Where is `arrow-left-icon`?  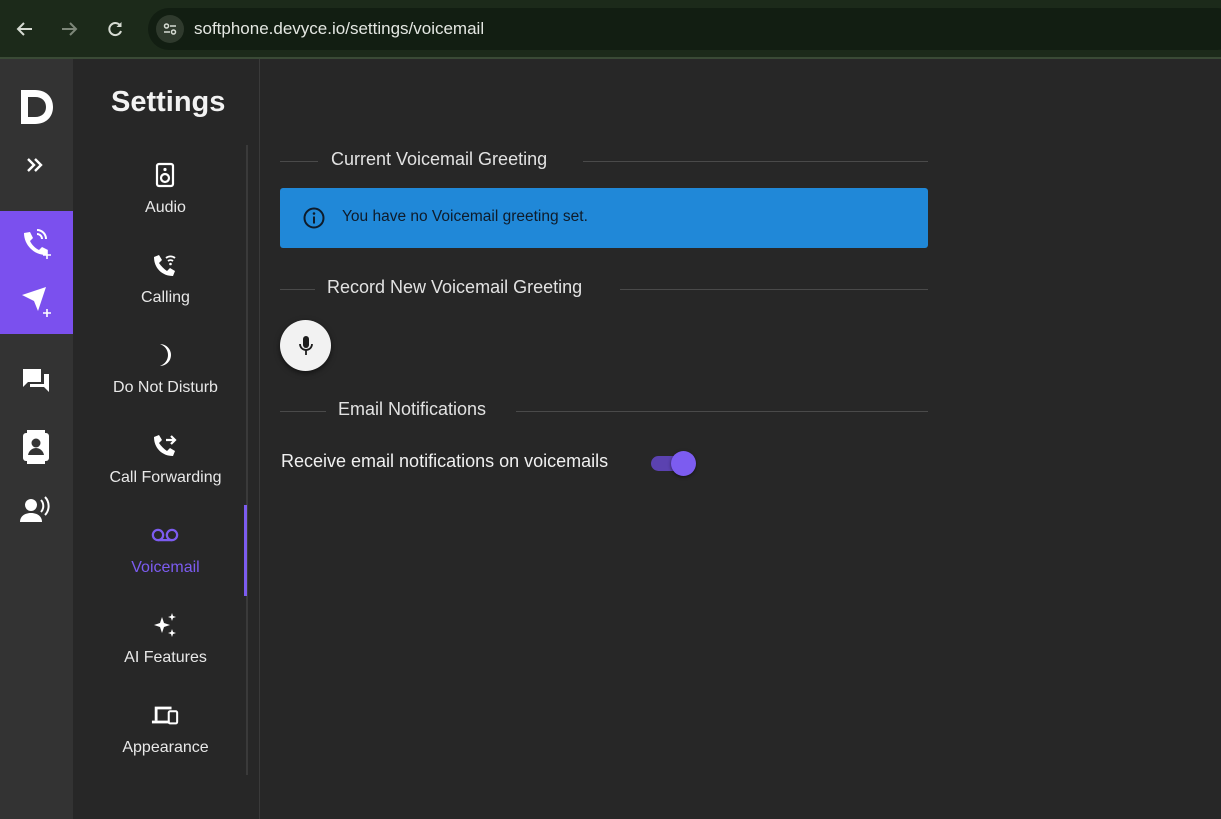 arrow-left-icon is located at coordinates (24, 29).